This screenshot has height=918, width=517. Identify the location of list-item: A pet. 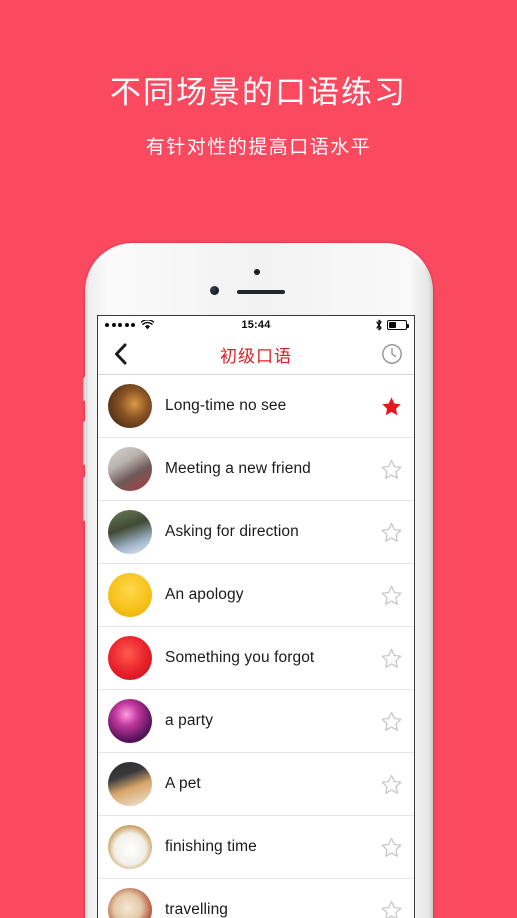
(256, 784).